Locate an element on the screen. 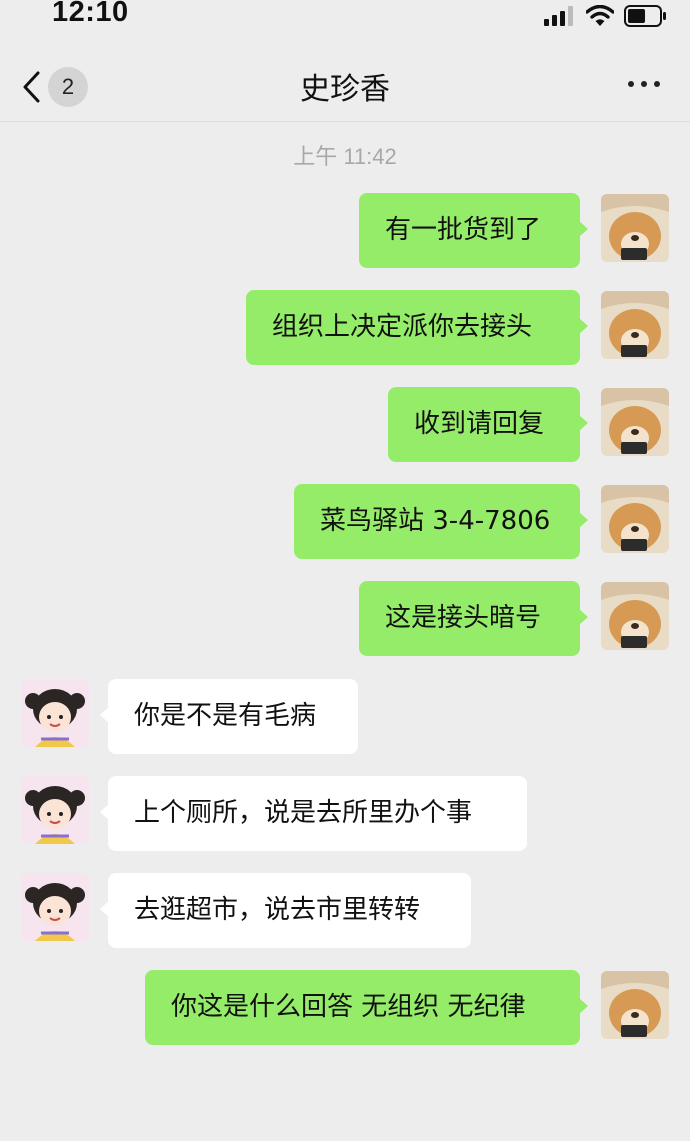 This screenshot has height=1141, width=690. status-icons is located at coordinates (606, 16).